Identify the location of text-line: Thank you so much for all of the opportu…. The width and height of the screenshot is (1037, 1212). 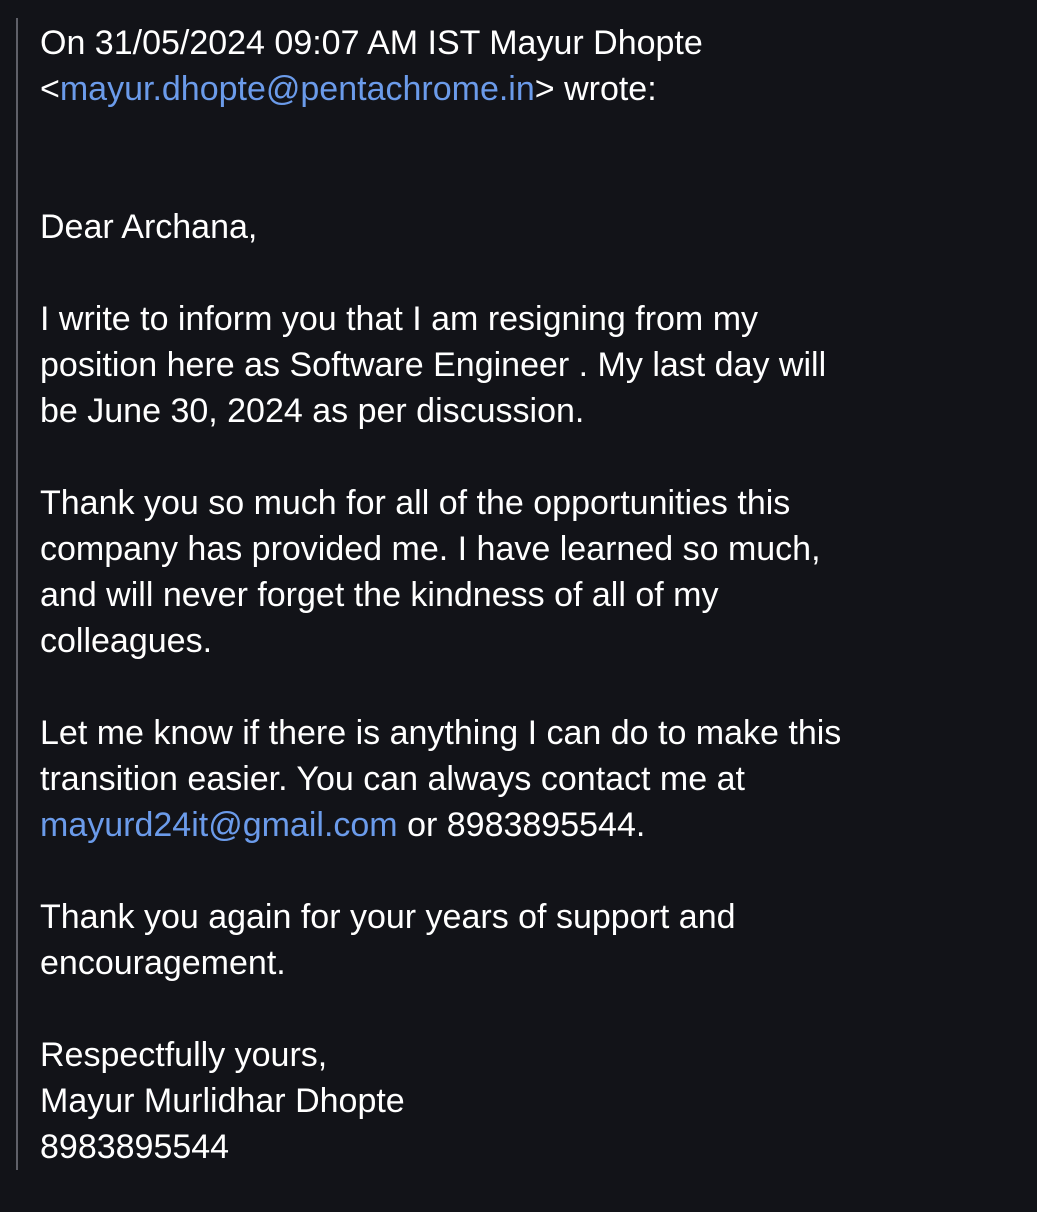
(415, 503).